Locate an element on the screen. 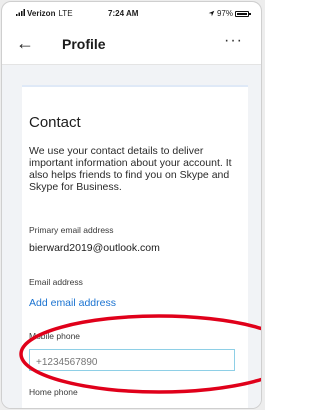  signal-bars-icon is located at coordinates (20, 12).